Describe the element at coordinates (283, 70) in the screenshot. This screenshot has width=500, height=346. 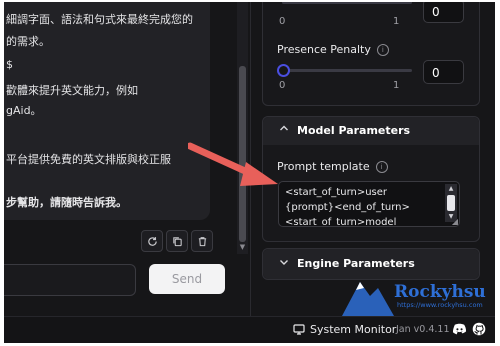
I see `presence-penalty-thumb` at that location.